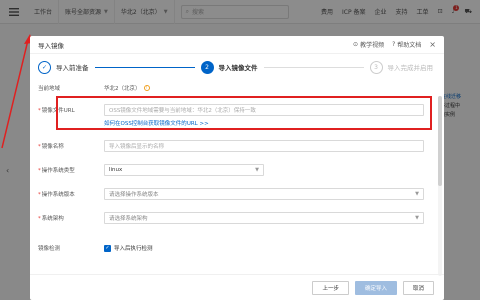 The height and width of the screenshot is (300, 480). Describe the element at coordinates (237, 248) in the screenshot. I see `image-check-row: 镜像检测 ✓ 导入后执行检测` at that location.